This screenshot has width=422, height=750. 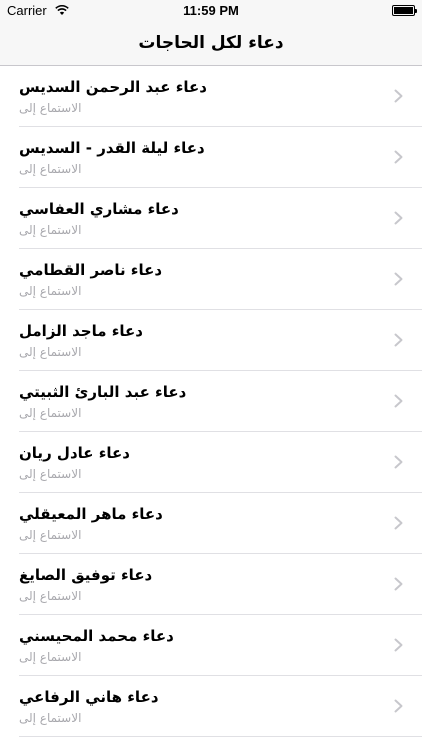 I want to click on list-item: دعاء ليلة القدر - السديس الاستماع إلى, so click(x=211, y=157).